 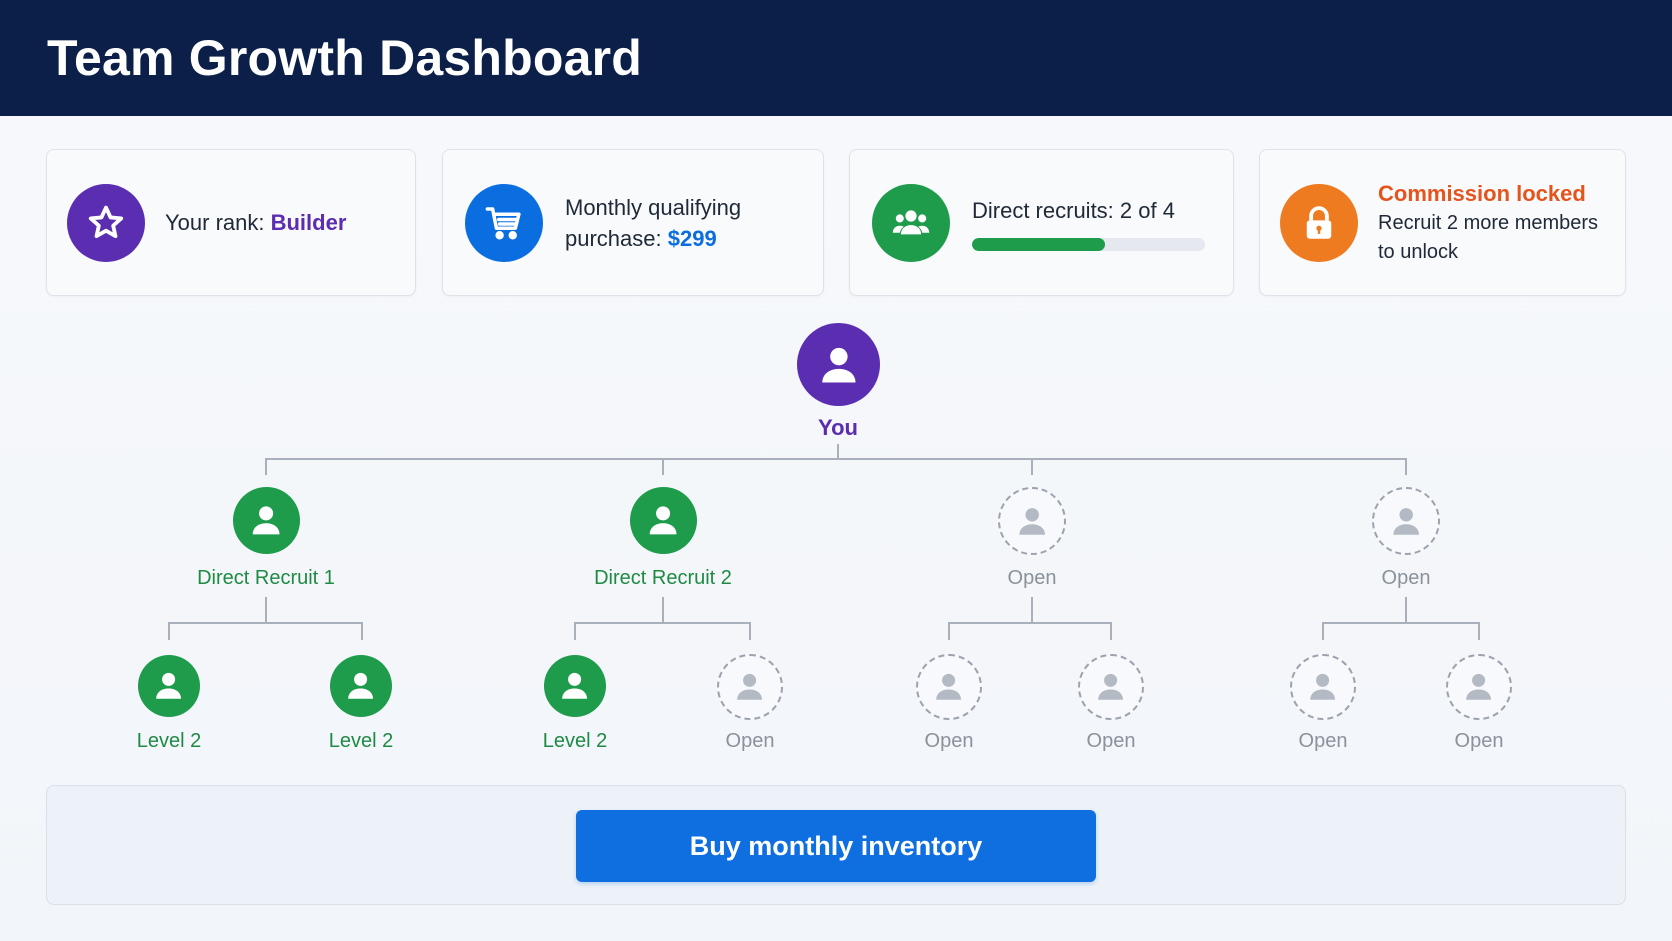 I want to click on tree-node-level1-3-open, so click(x=1032, y=521).